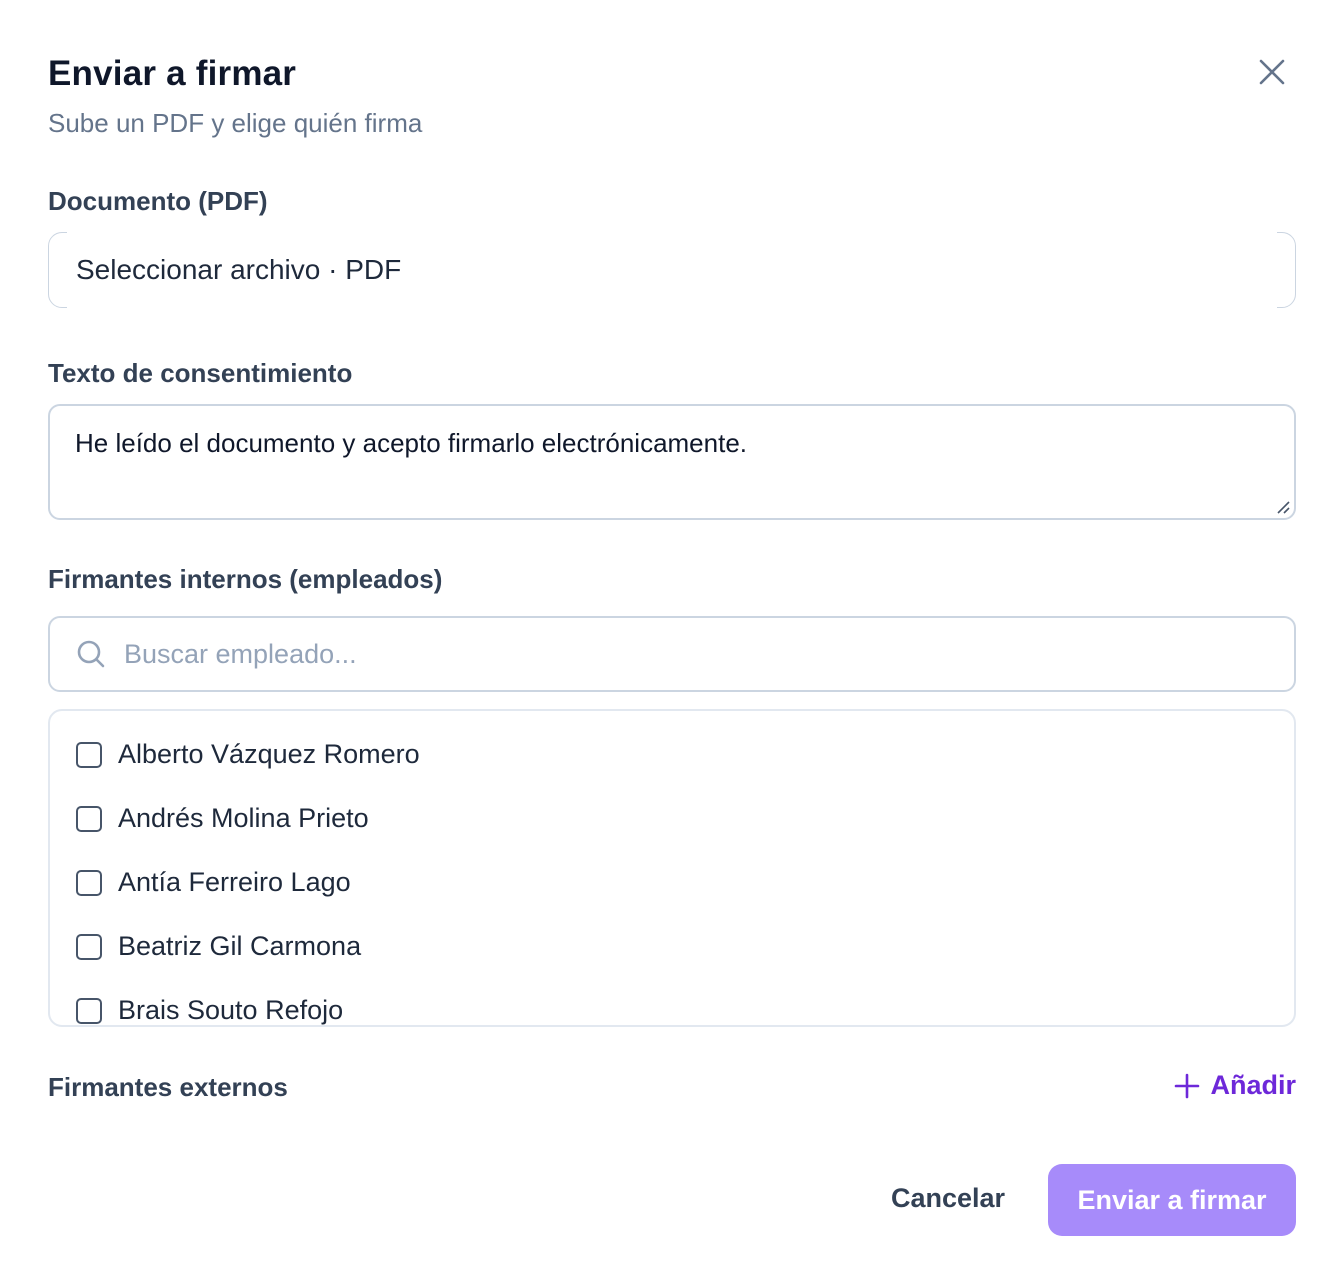  What do you see at coordinates (948, 1198) in the screenshot?
I see `cancel-button: Cancelar` at bounding box center [948, 1198].